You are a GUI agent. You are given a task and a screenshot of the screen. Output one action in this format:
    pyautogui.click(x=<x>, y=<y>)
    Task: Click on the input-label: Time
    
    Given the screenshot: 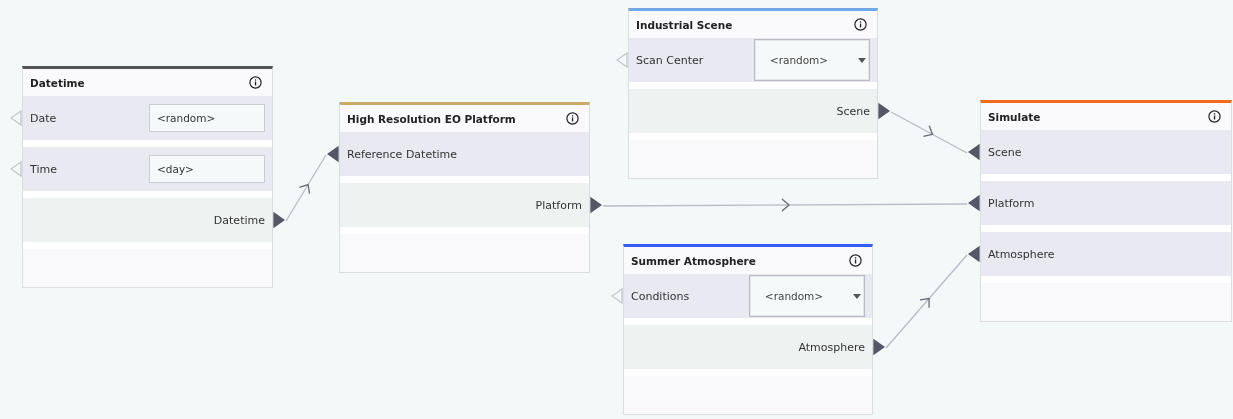 What is the action you would take?
    pyautogui.click(x=43, y=169)
    